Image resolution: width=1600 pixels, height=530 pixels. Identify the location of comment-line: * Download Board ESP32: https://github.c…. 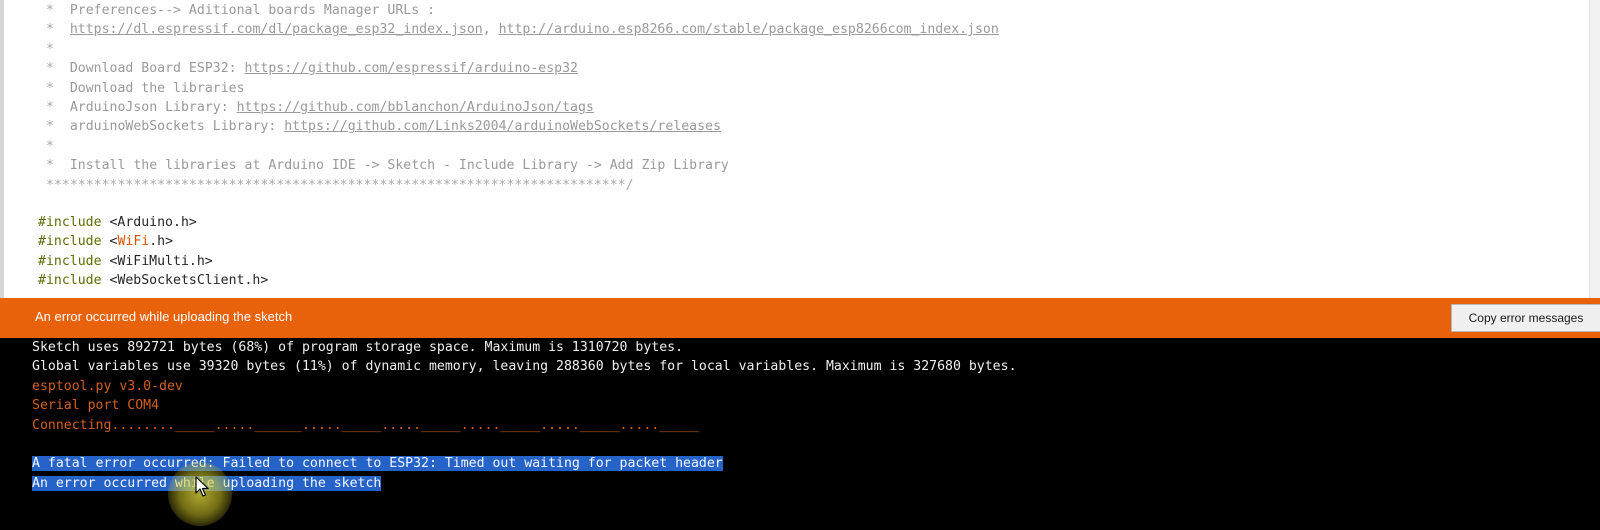
(312, 68).